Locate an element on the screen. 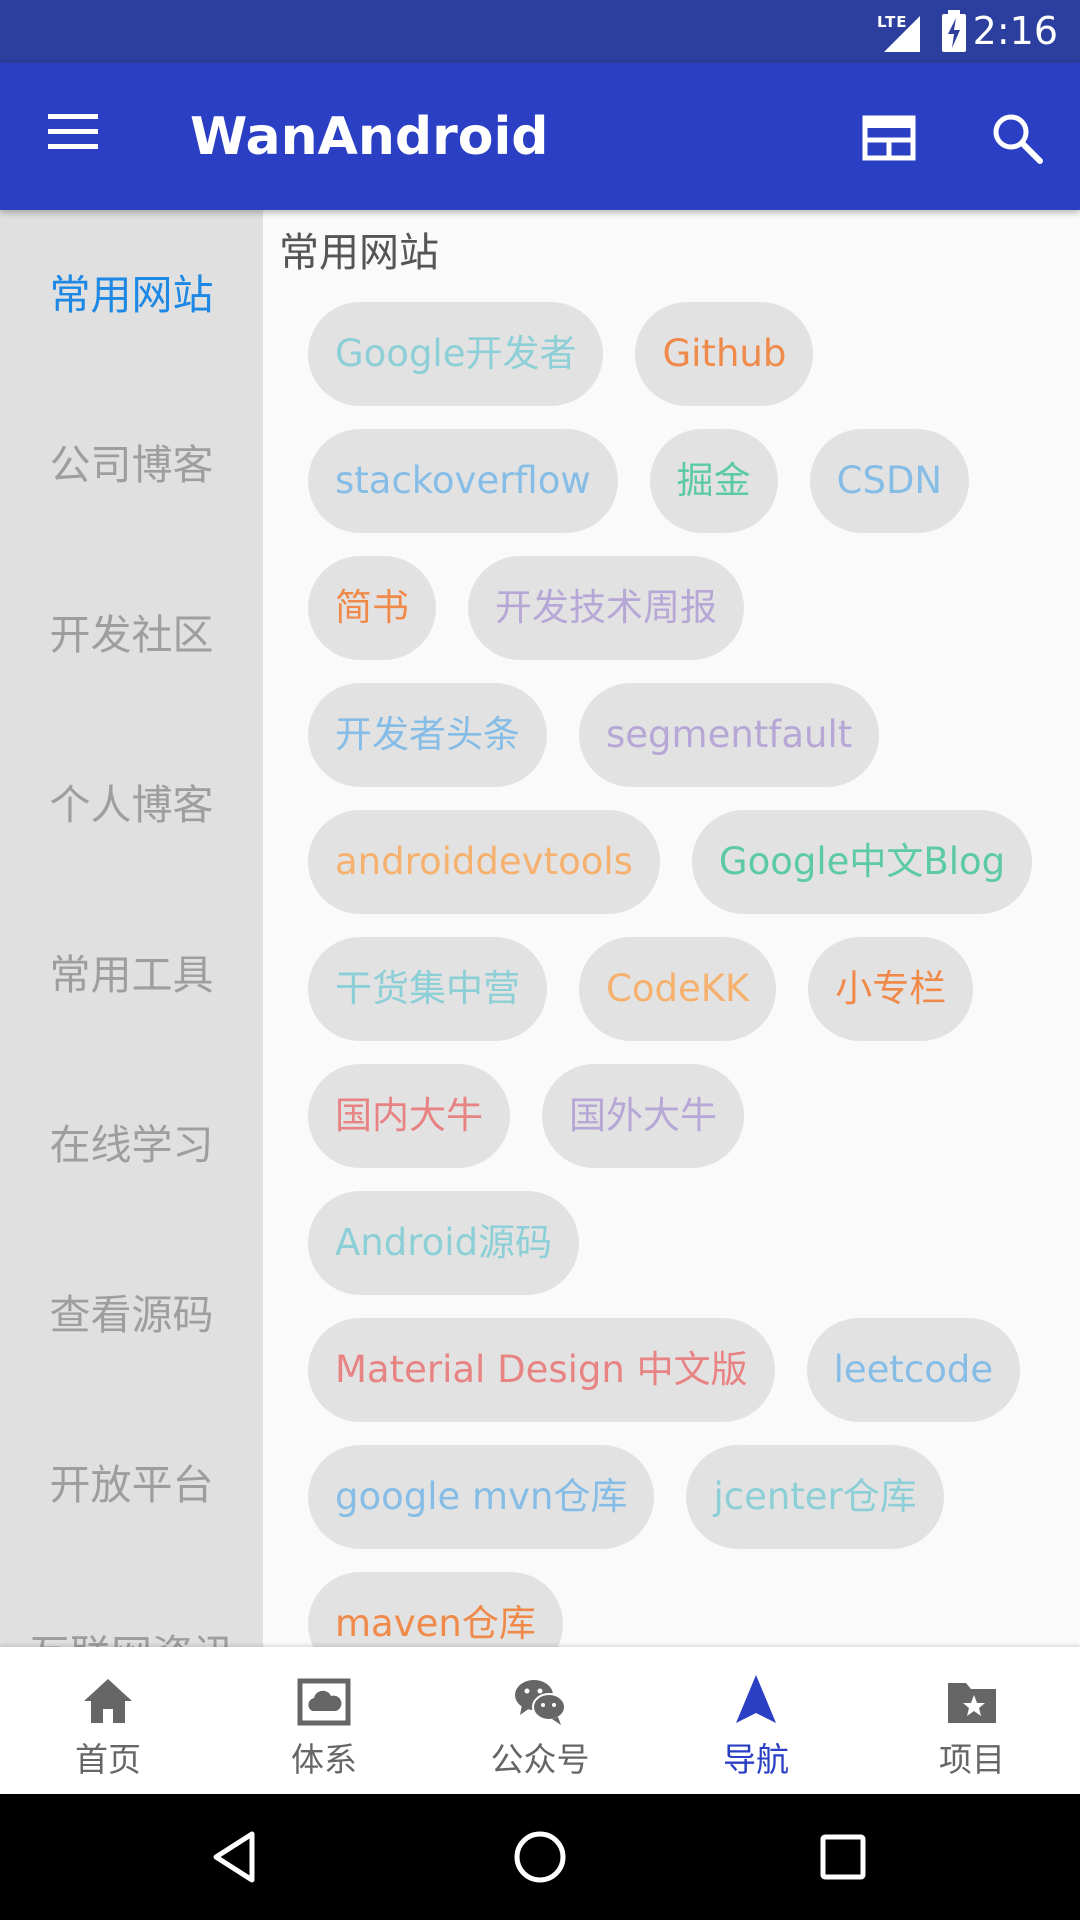 The image size is (1080, 1920). sidebar-item-personal-blogs: 个人博客 is located at coordinates (131, 805).